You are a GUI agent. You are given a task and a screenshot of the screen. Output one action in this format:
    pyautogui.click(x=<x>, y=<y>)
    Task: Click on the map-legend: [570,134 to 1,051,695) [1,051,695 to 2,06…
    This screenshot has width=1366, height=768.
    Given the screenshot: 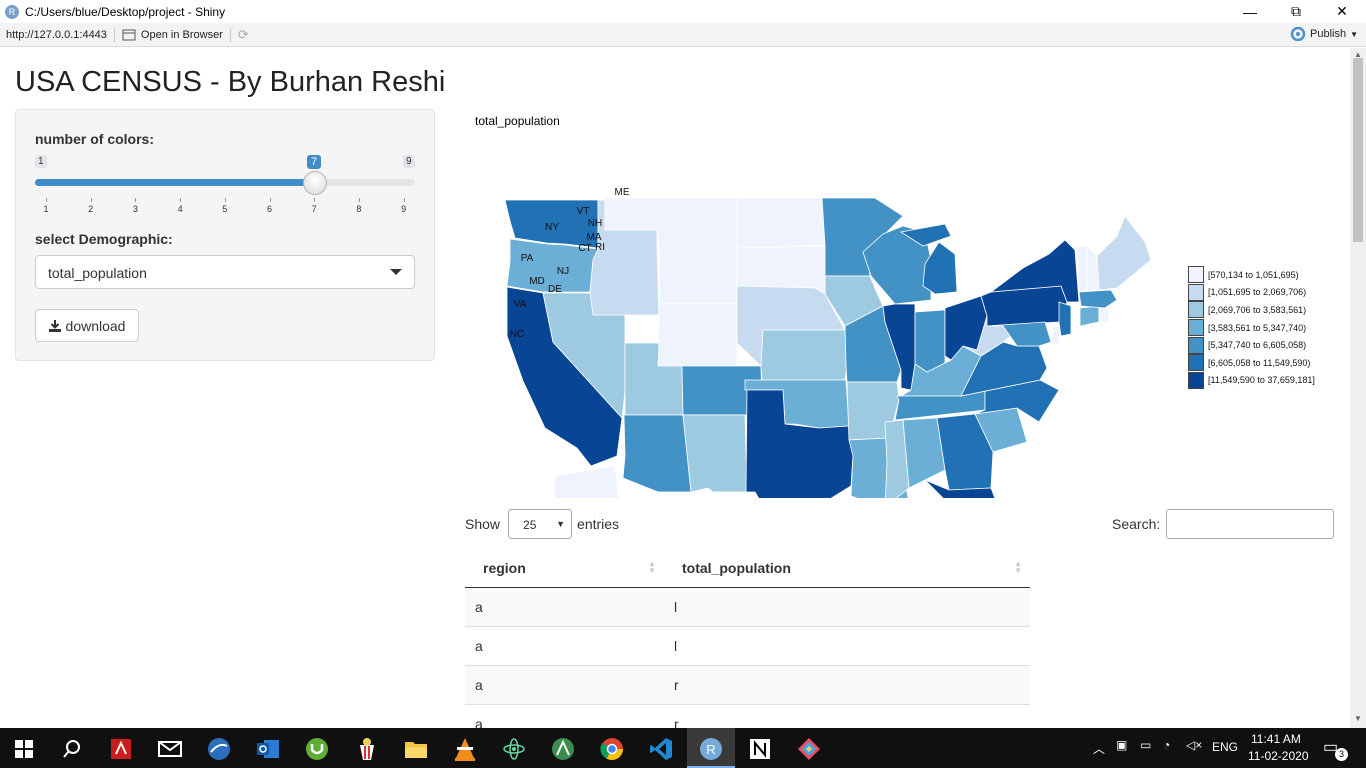 What is the action you would take?
    pyautogui.click(x=1251, y=327)
    